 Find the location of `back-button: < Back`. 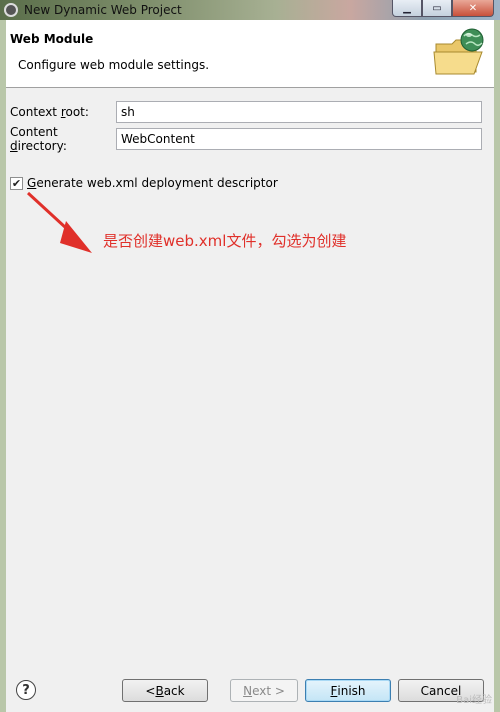

back-button: < Back is located at coordinates (165, 690).